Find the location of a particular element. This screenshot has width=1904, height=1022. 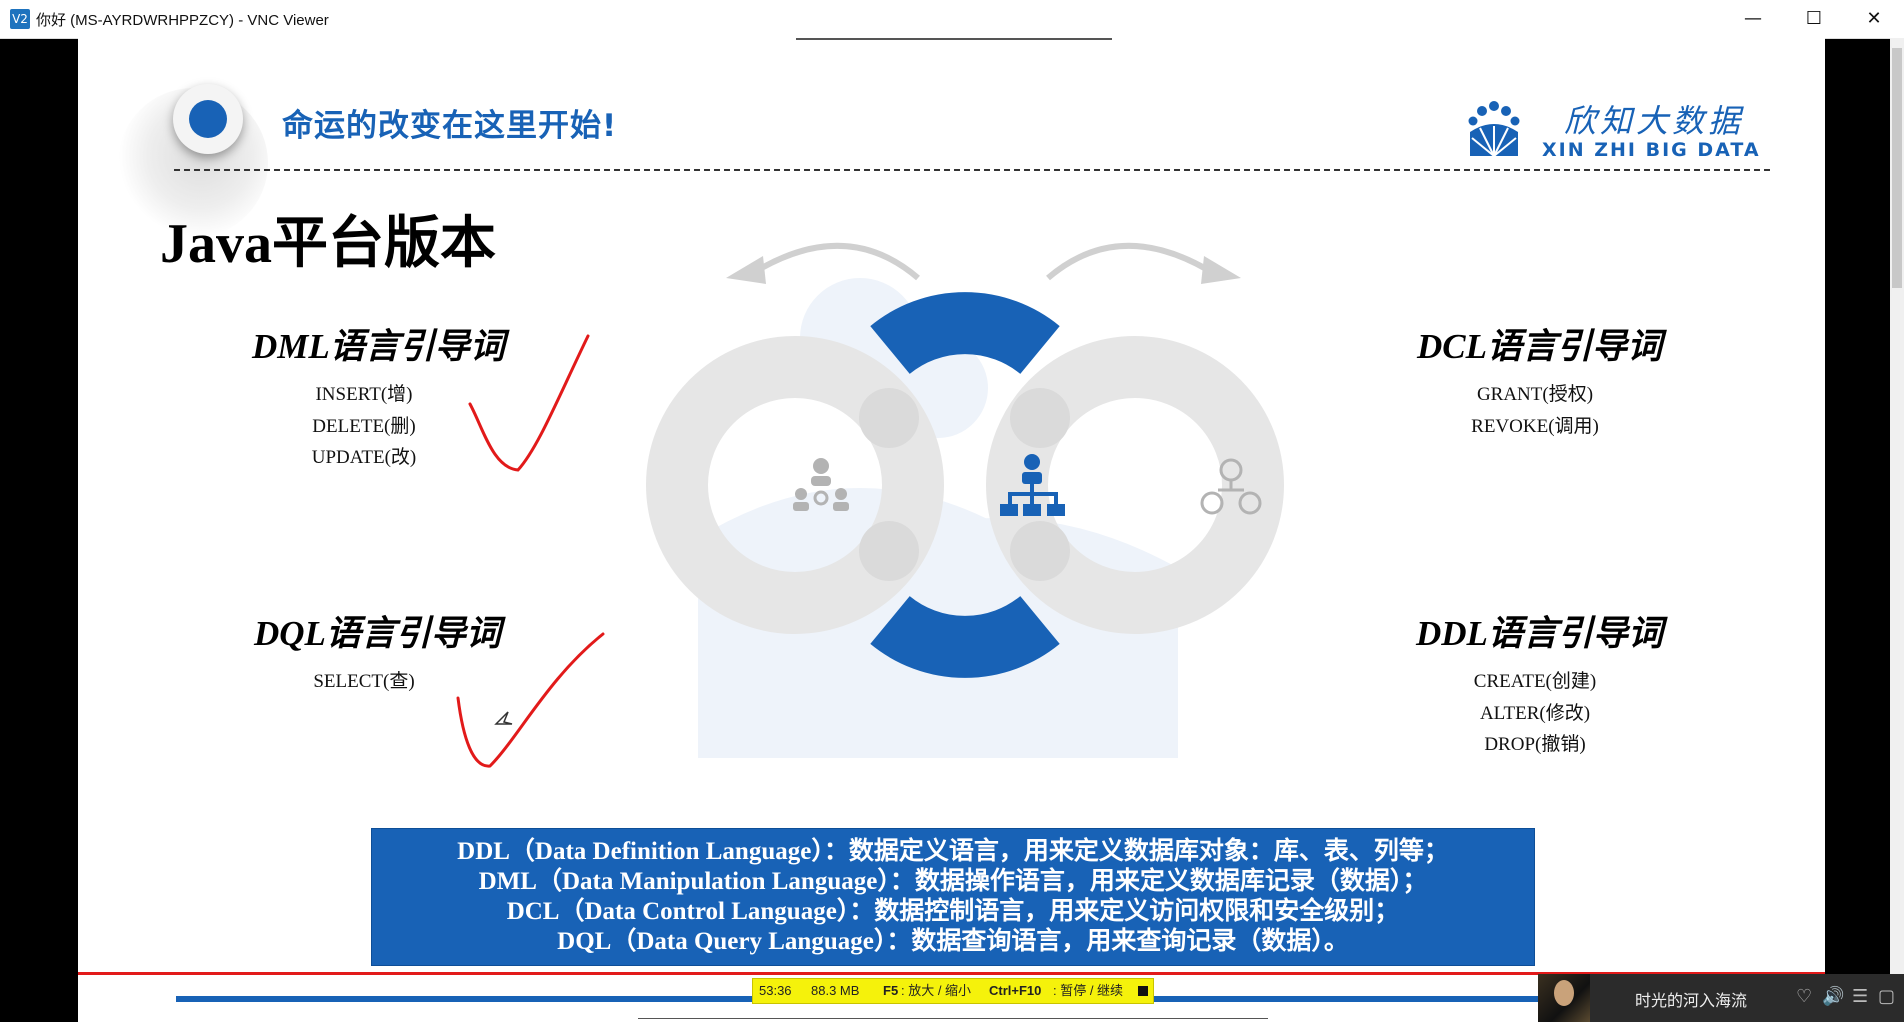

heart-icon: ♡ is located at coordinates (1804, 996).